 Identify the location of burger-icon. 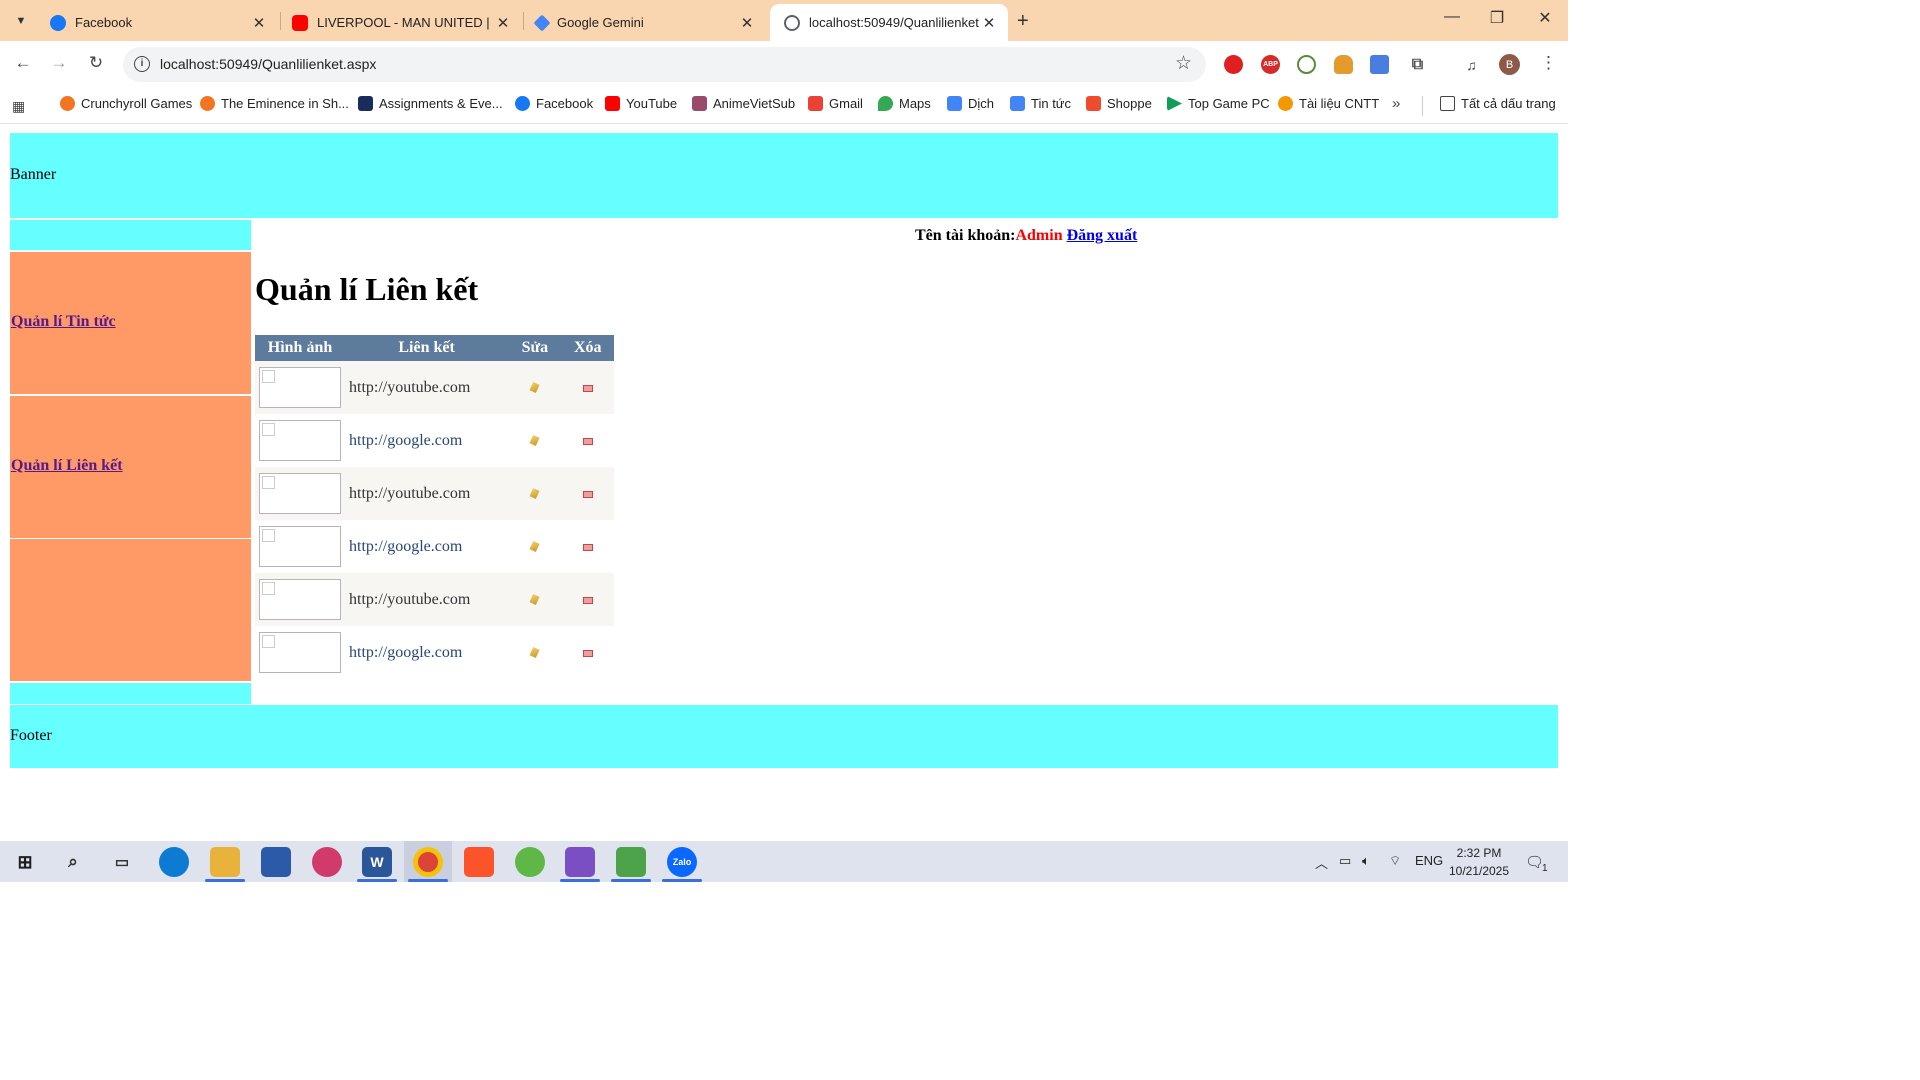
(1343, 64).